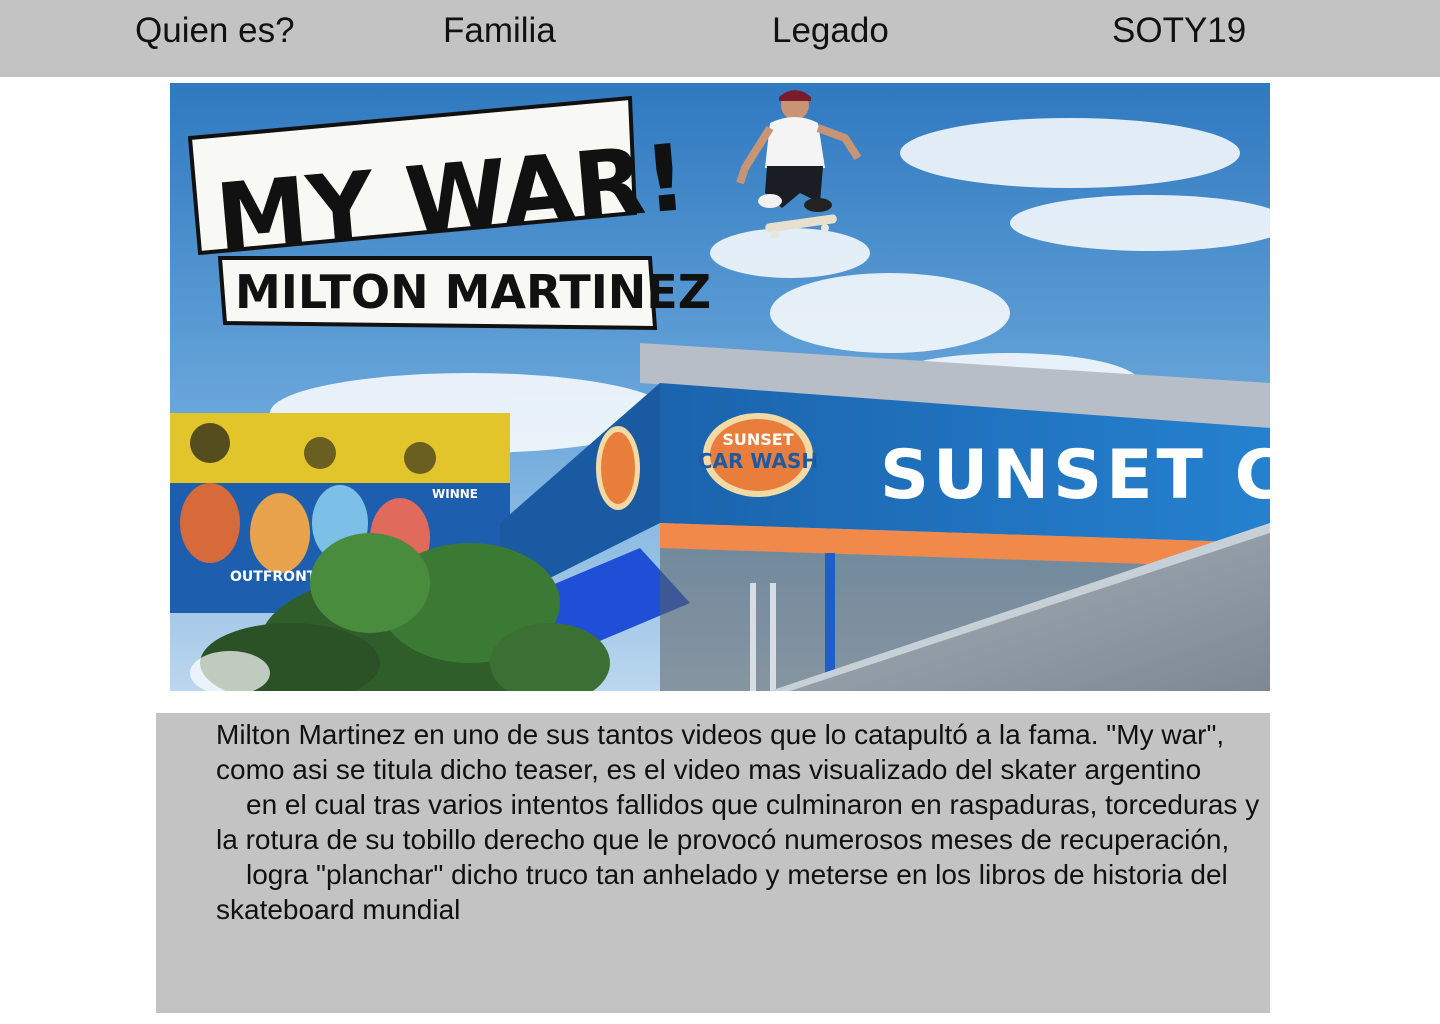 Image resolution: width=1440 pixels, height=1024 pixels. Describe the element at coordinates (455, 494) in the screenshot. I see `billboard-winner-text: WINNE` at that location.